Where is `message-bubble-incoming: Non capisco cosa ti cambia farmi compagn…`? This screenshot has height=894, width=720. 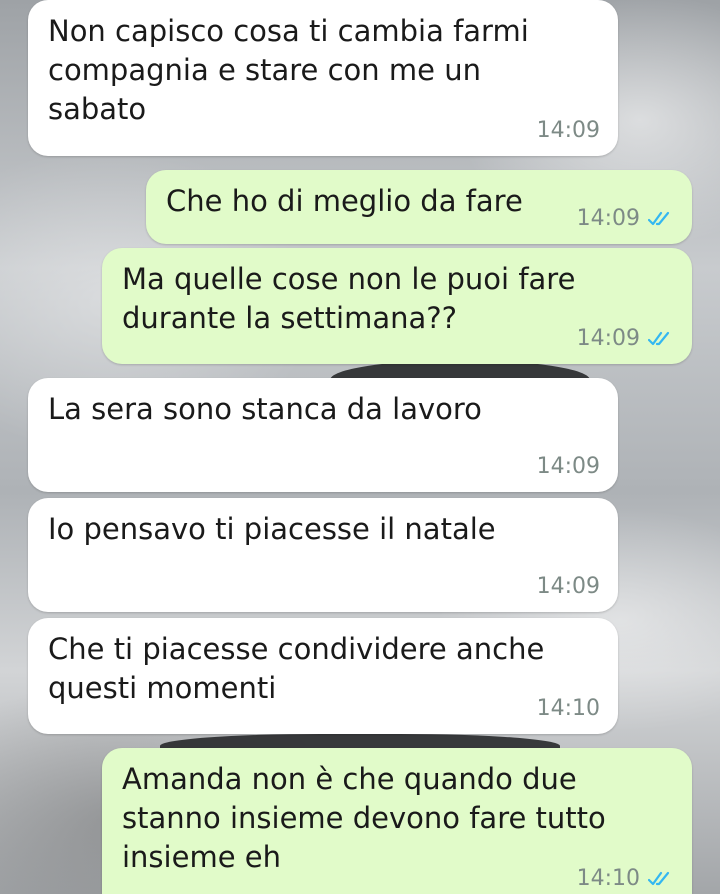
message-bubble-incoming: Non capisco cosa ti cambia farmi compagn… is located at coordinates (323, 78).